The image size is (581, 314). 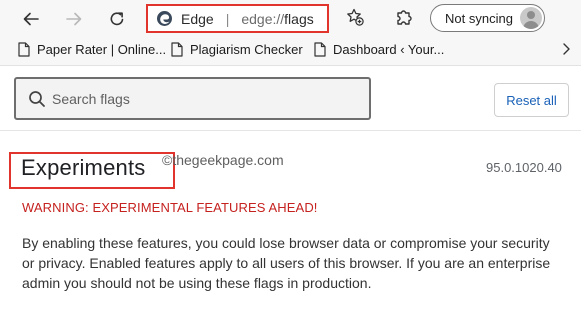 I want to click on chevron-right-icon, so click(x=566, y=50).